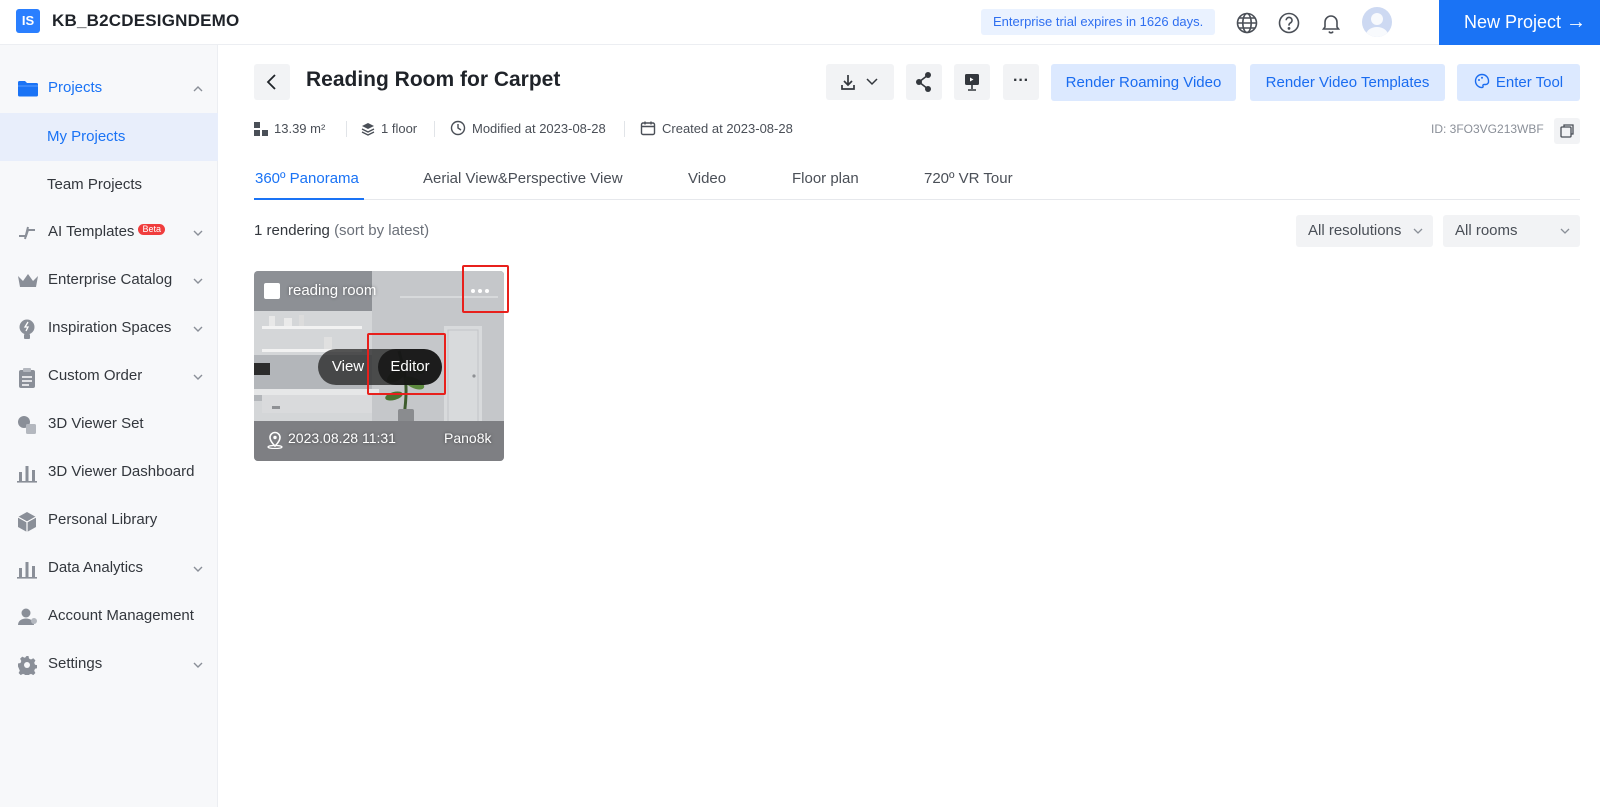 The width and height of the screenshot is (1600, 807). What do you see at coordinates (109, 185) in the screenshot?
I see `sidebar-item-team-projects: Team Projects` at bounding box center [109, 185].